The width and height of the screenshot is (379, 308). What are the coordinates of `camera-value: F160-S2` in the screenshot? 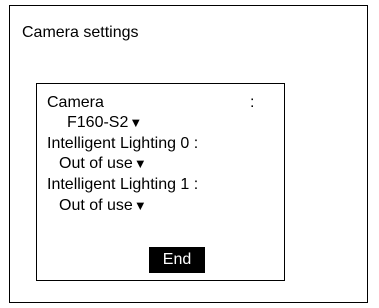 It's located at (98, 122).